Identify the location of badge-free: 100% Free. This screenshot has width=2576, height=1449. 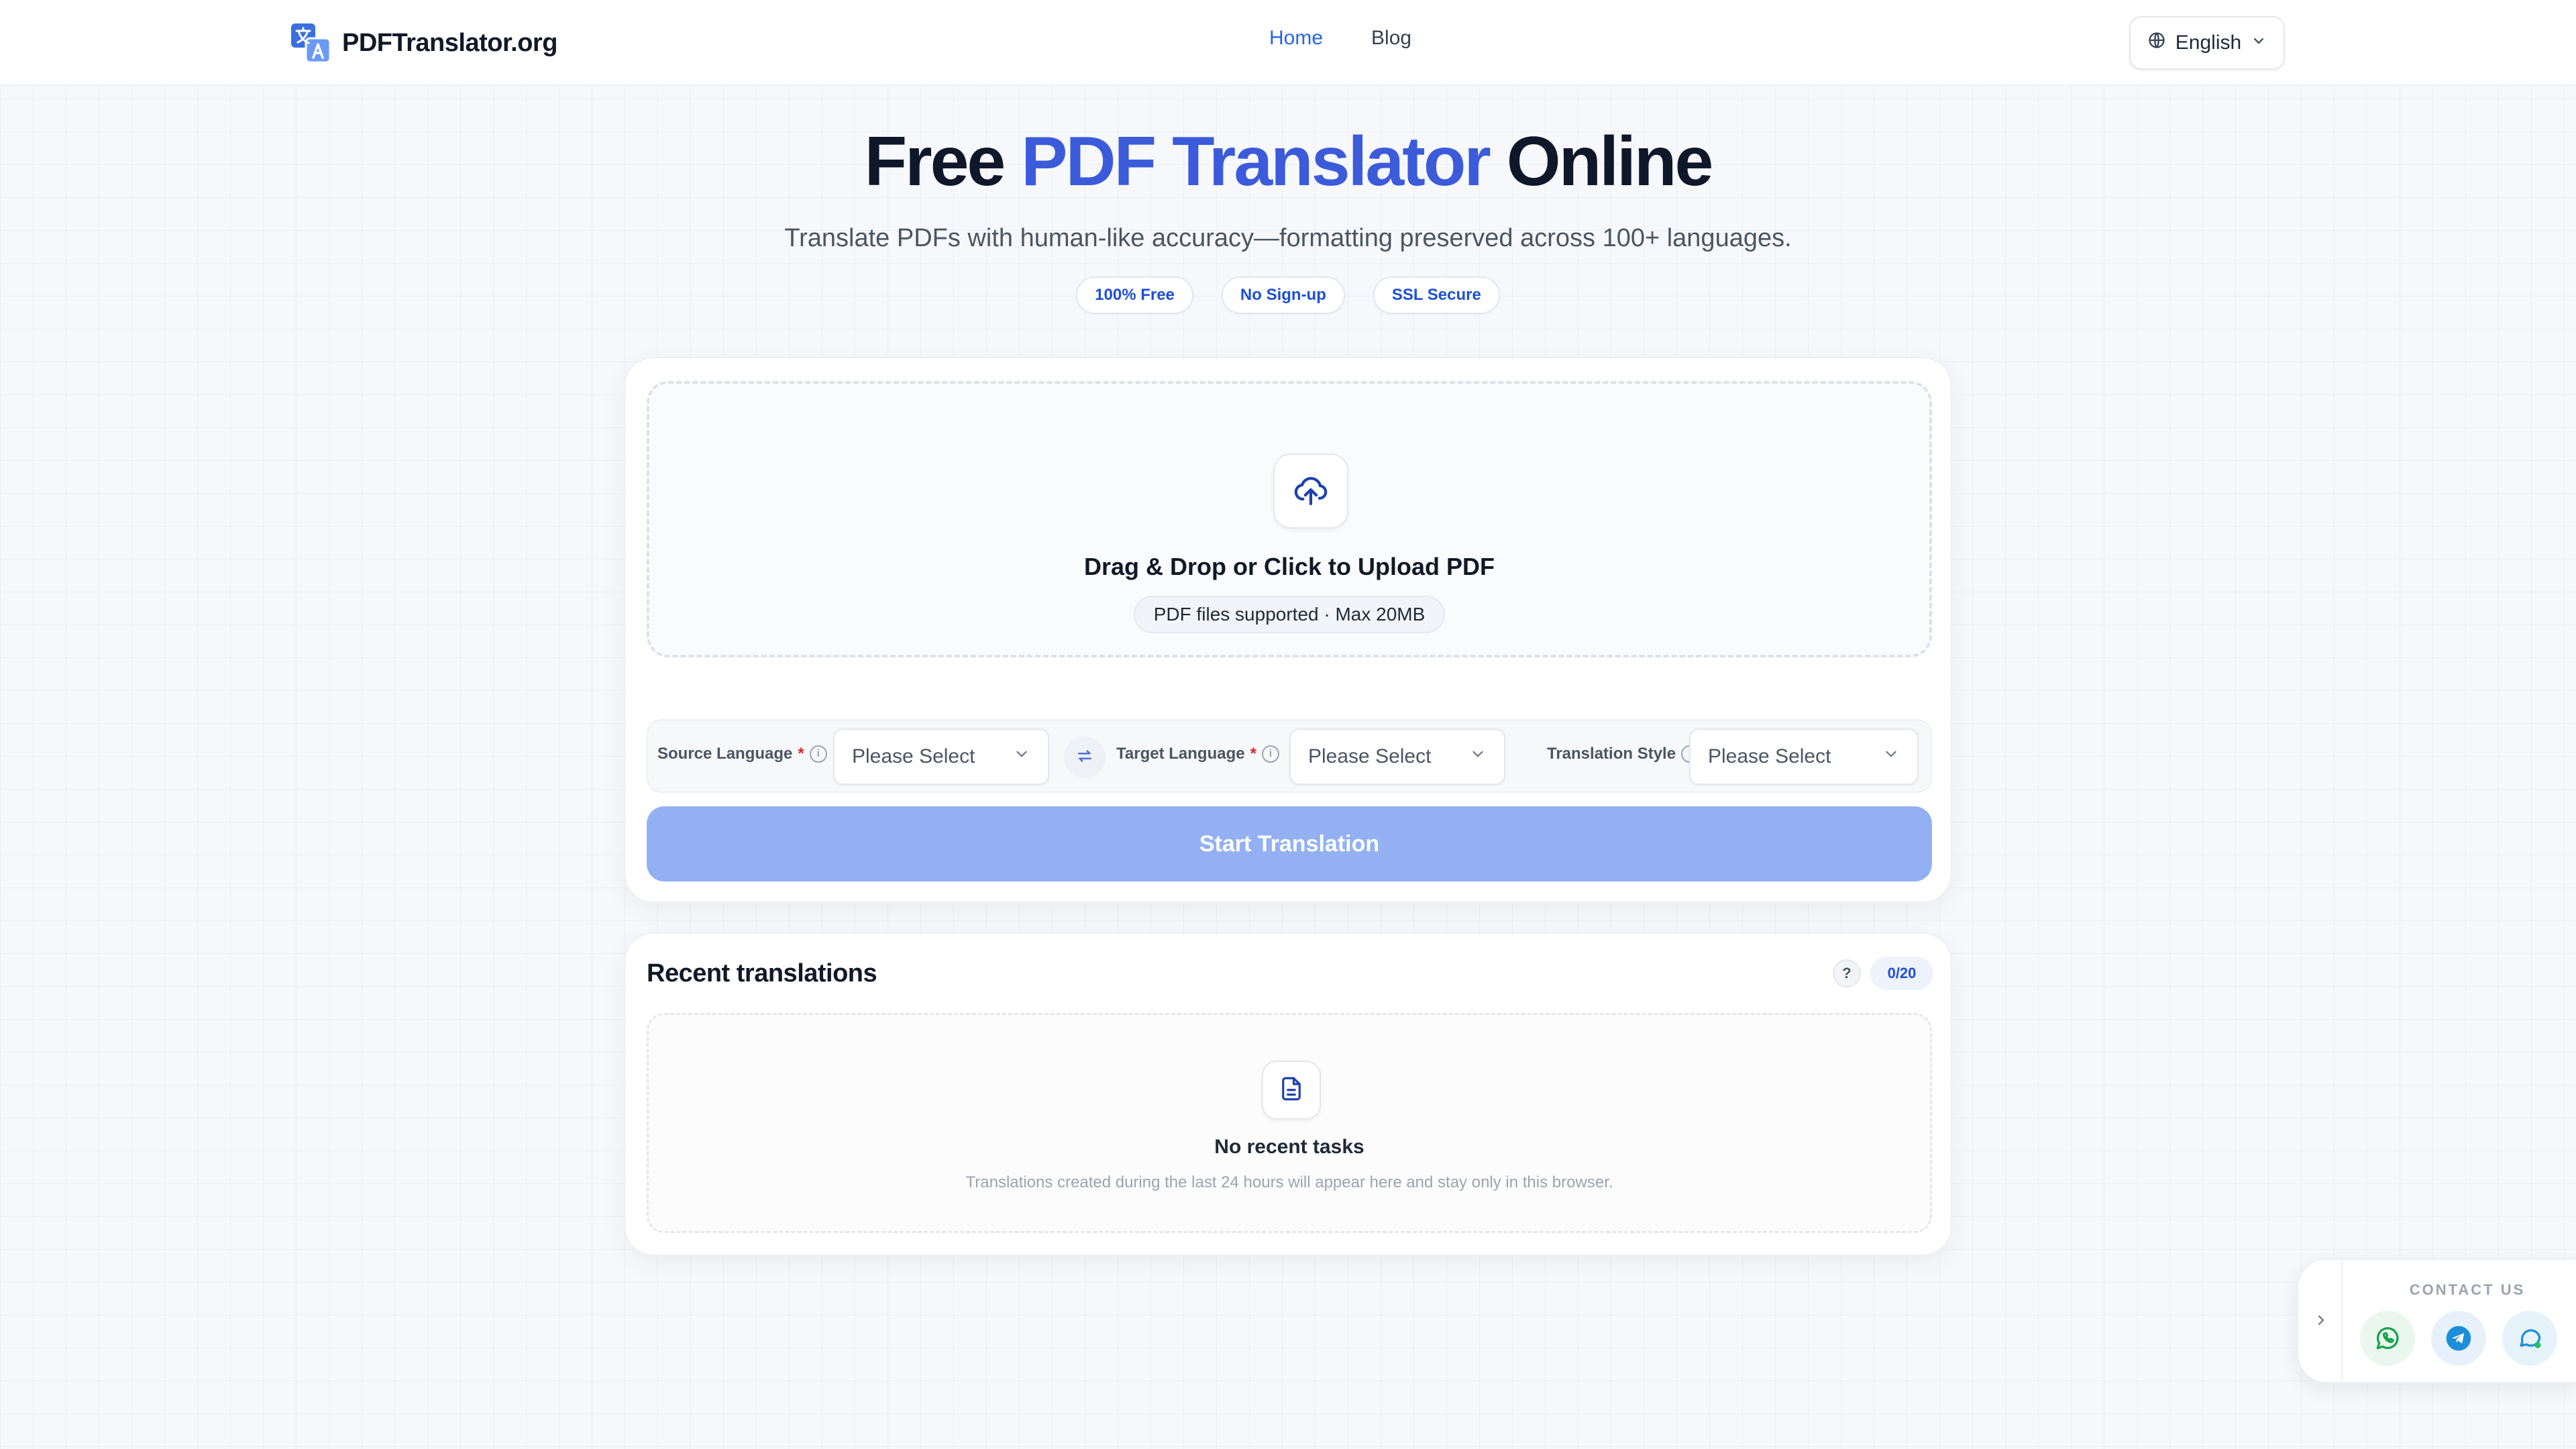
(1134, 295).